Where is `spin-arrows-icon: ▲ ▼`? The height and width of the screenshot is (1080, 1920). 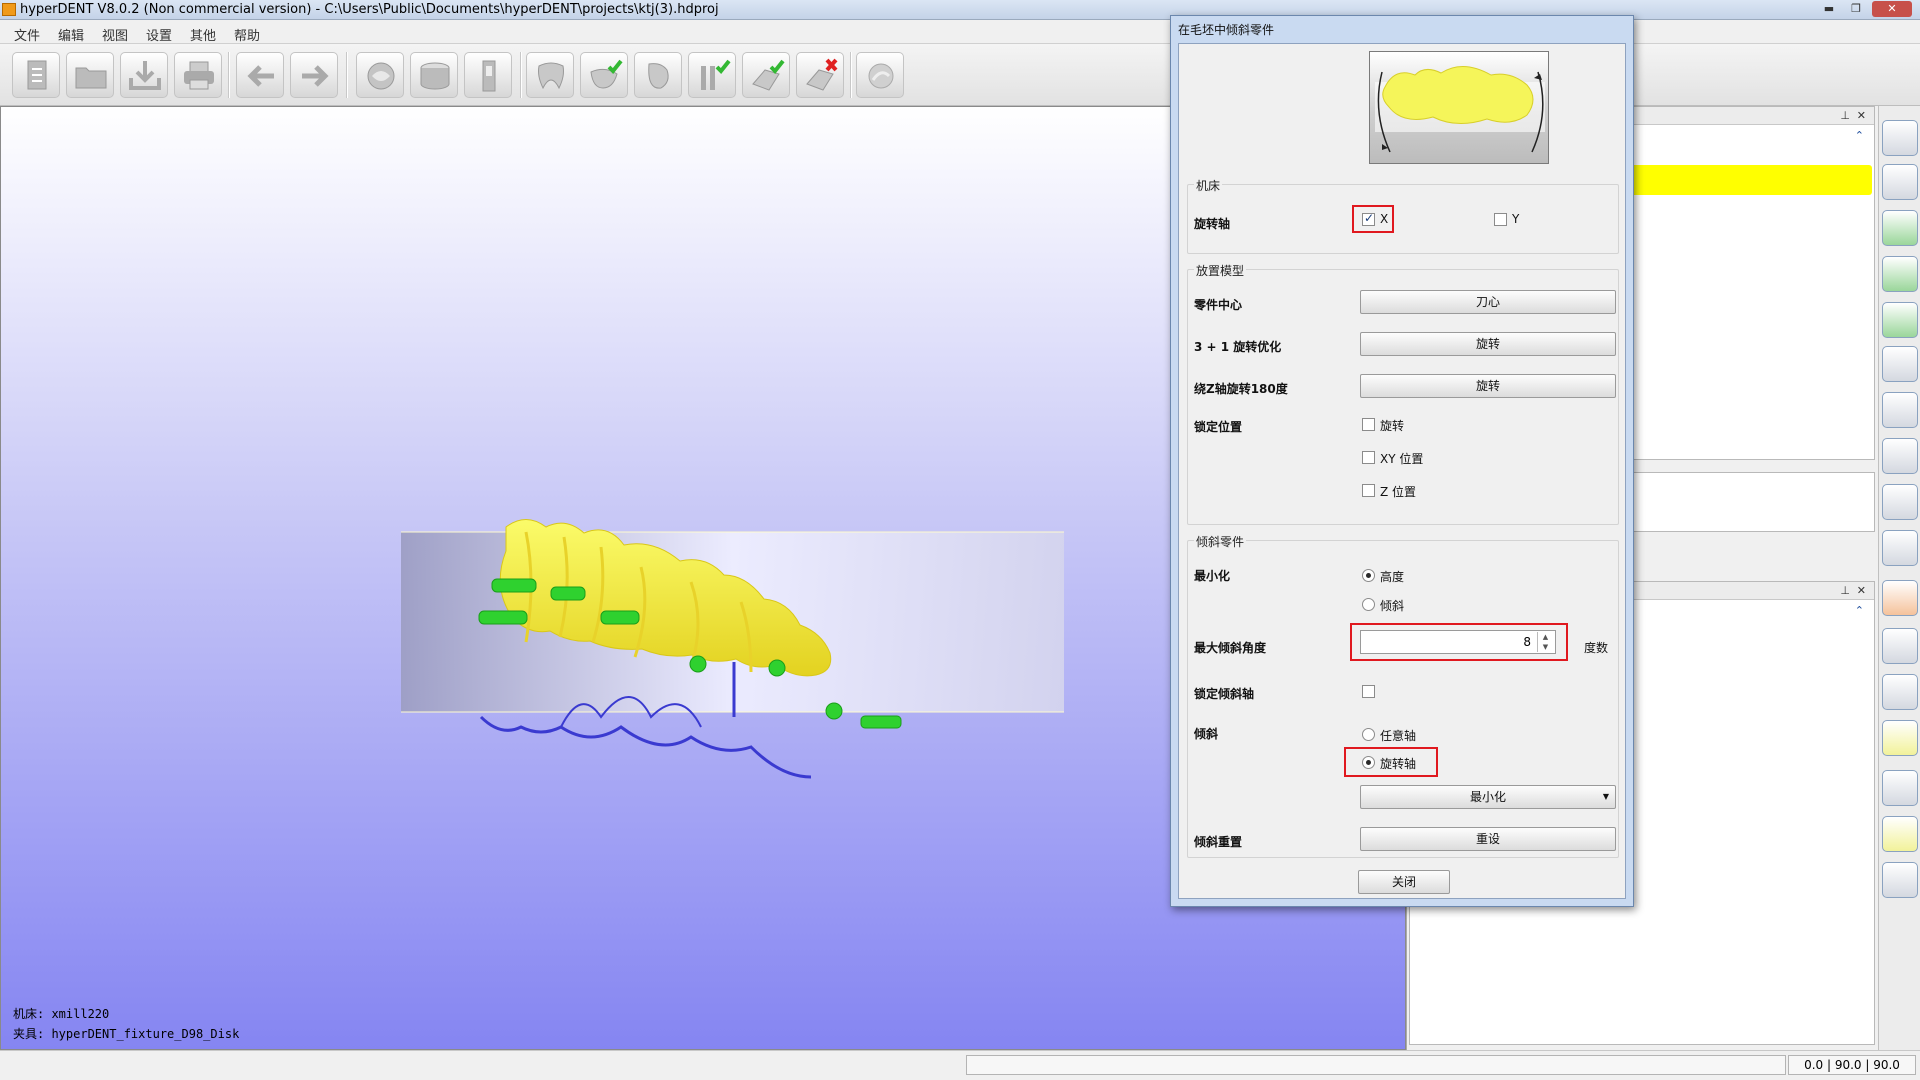
spin-arrows-icon: ▲ ▼ is located at coordinates (1545, 642).